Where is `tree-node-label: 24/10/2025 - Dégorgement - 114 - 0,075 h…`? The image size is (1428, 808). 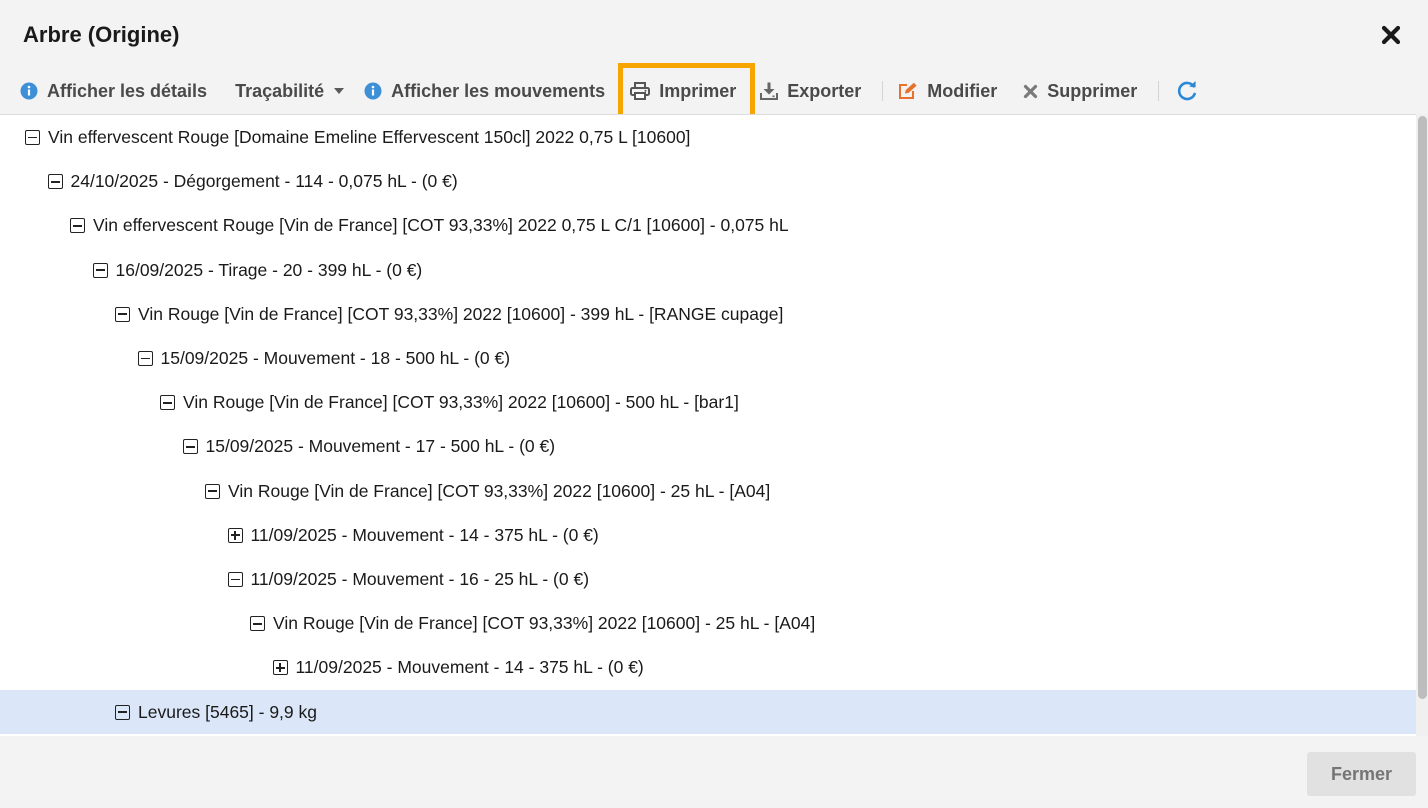
tree-node-label: 24/10/2025 - Dégorgement - 114 - 0,075 h… is located at coordinates (264, 181).